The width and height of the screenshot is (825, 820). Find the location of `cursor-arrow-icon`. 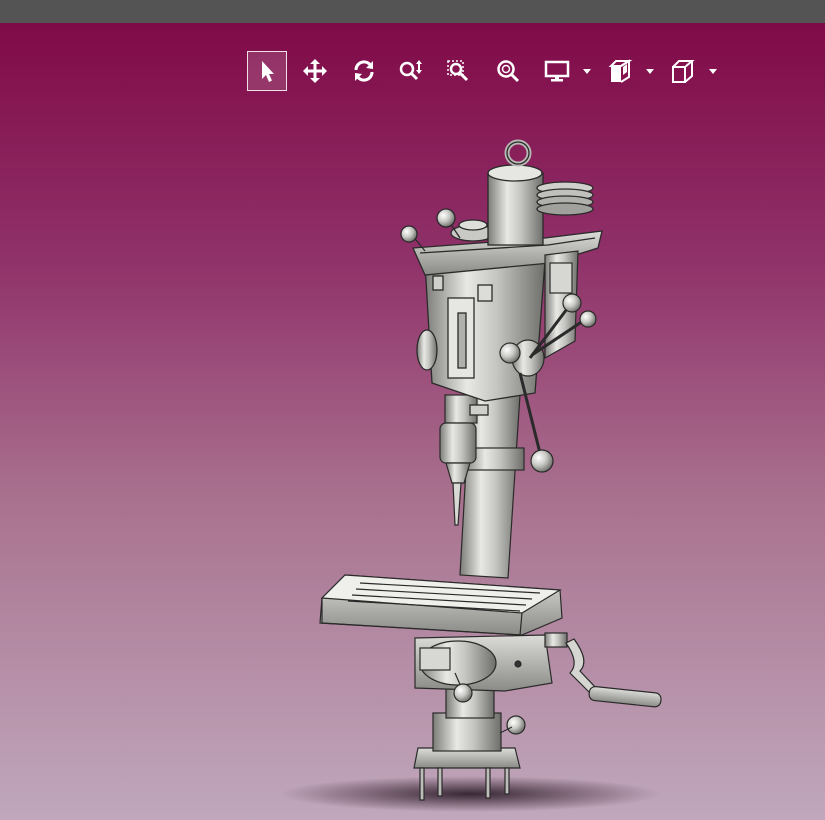

cursor-arrow-icon is located at coordinates (268, 71).